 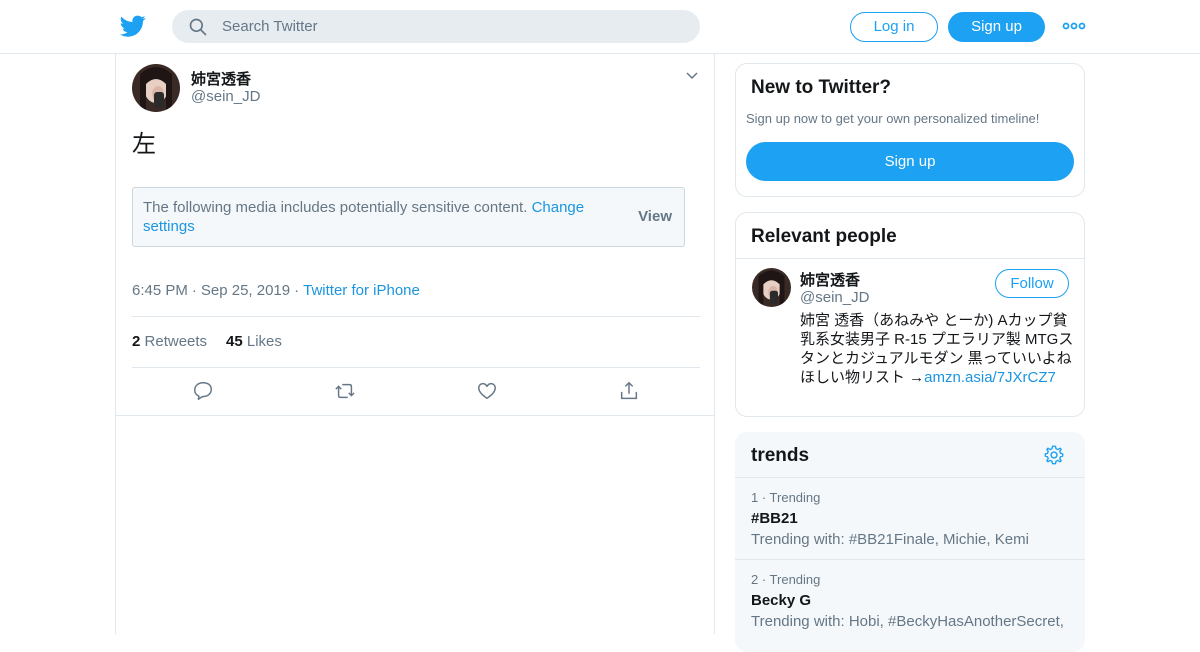 What do you see at coordinates (990, 377) in the screenshot?
I see `bio-link: amzn.asia/7JXrCZ7` at bounding box center [990, 377].